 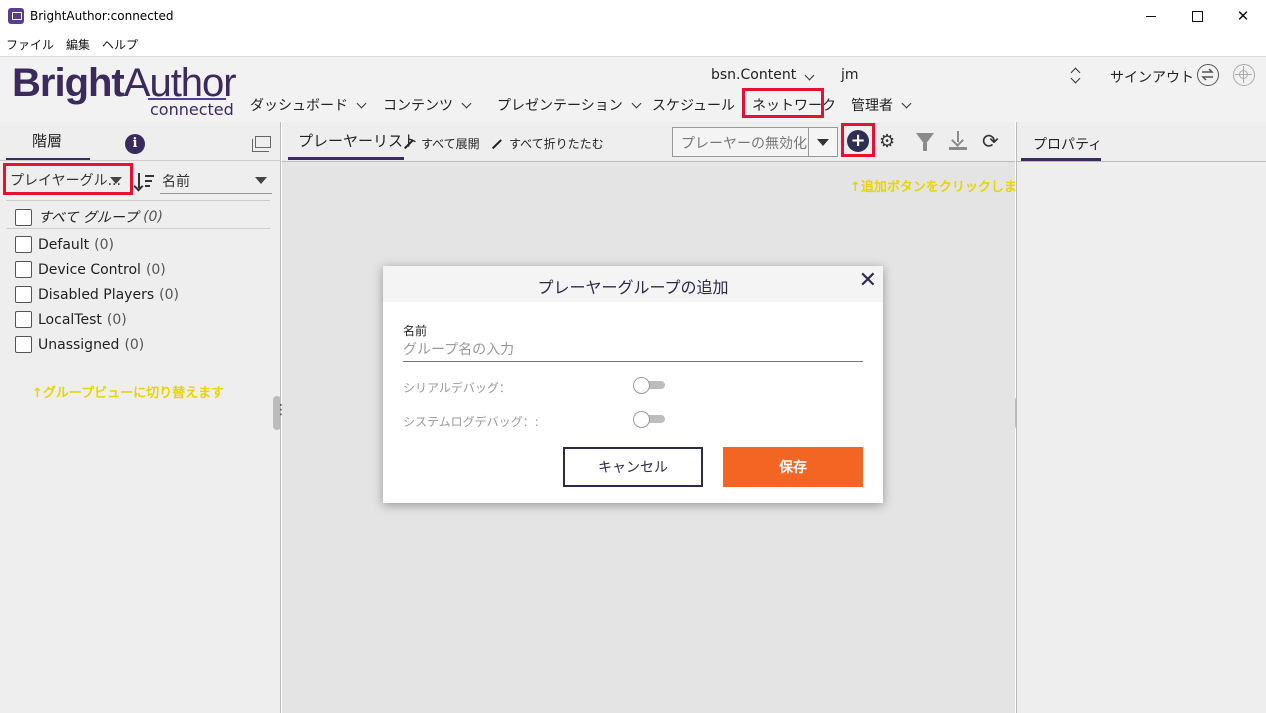 I want to click on nav-content: コンテンツ, so click(x=427, y=105).